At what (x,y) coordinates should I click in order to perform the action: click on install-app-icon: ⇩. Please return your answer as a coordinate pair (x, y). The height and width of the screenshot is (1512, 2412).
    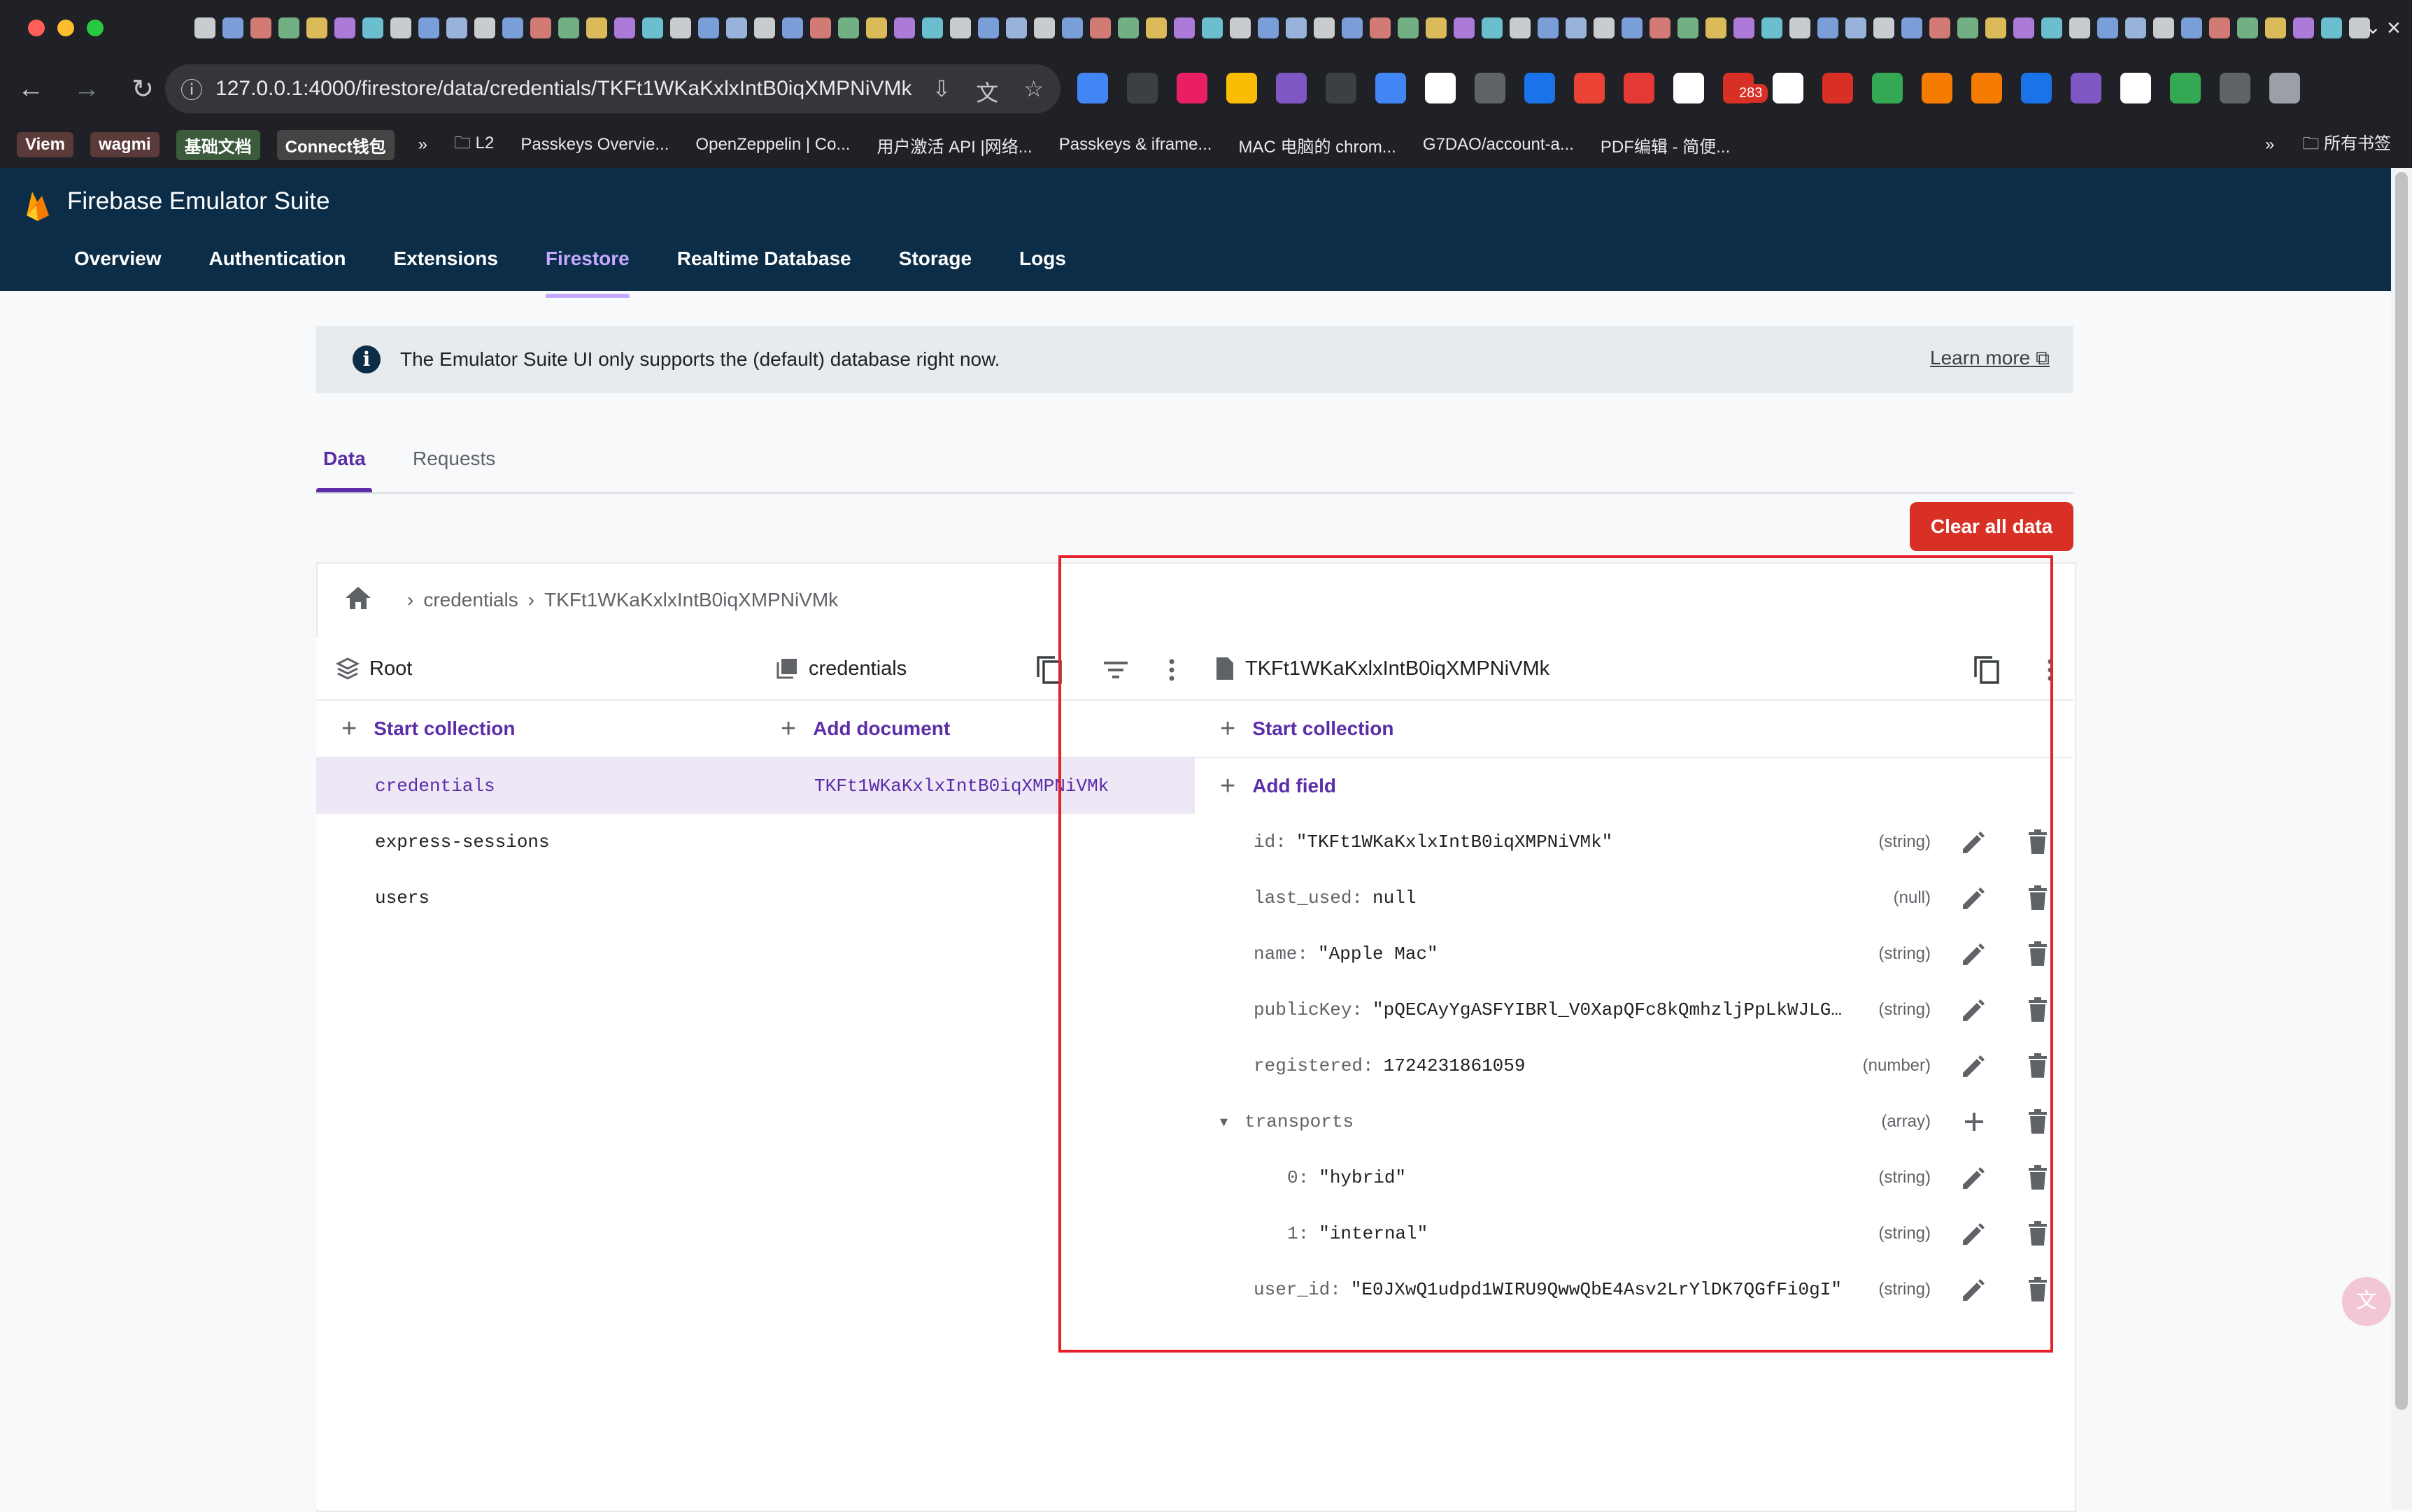
    Looking at the image, I should click on (941, 92).